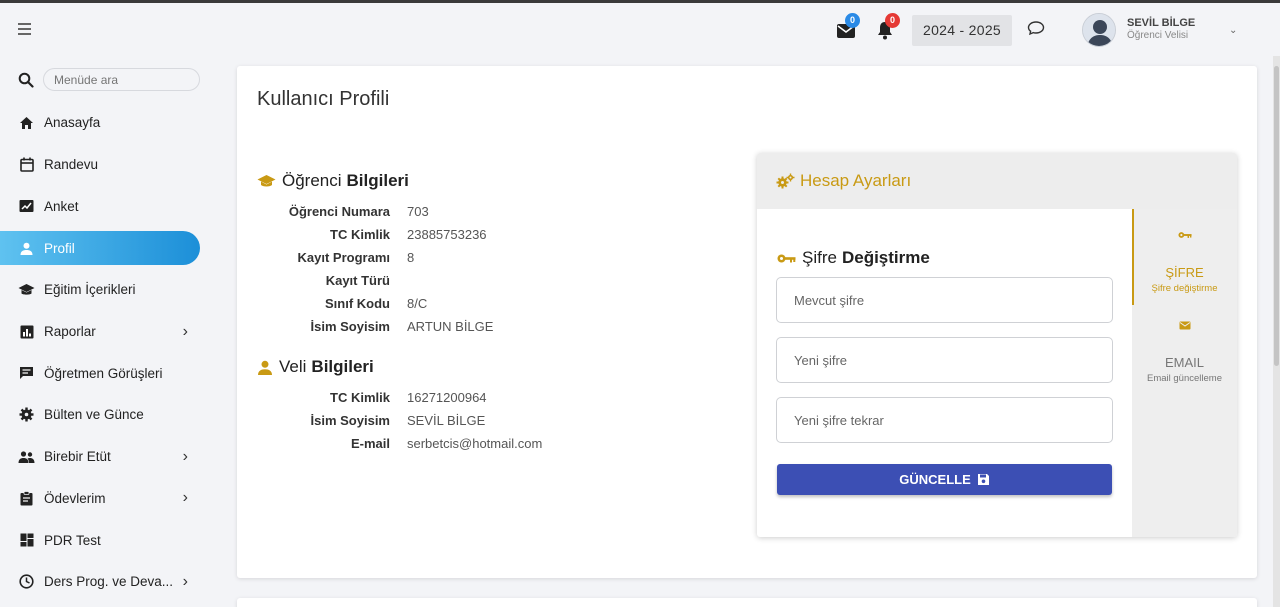 The image size is (1280, 607). Describe the element at coordinates (417, 303) in the screenshot. I see `info-value: 8/C` at that location.